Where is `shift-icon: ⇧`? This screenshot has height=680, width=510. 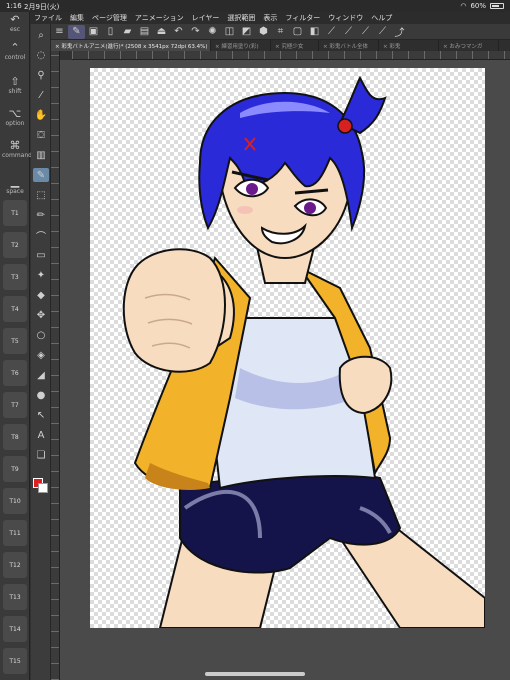
shift-icon: ⇧ is located at coordinates (15, 81).